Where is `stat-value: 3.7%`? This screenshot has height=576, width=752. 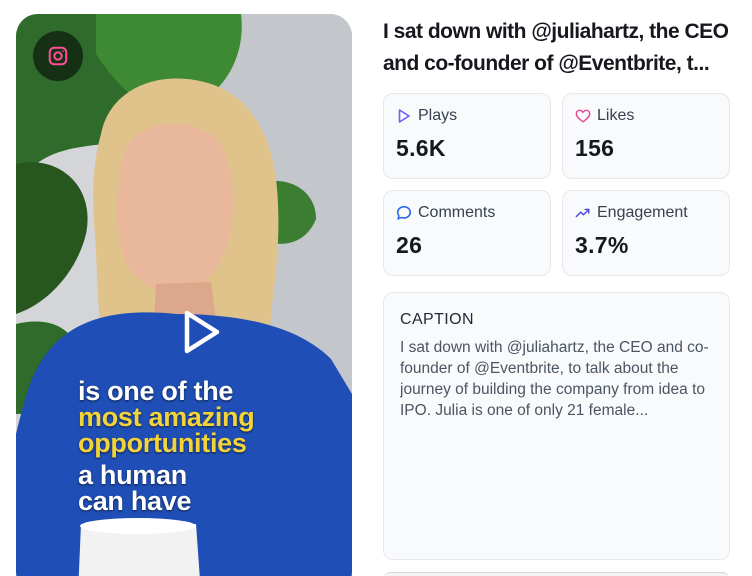
stat-value: 3.7% is located at coordinates (602, 245).